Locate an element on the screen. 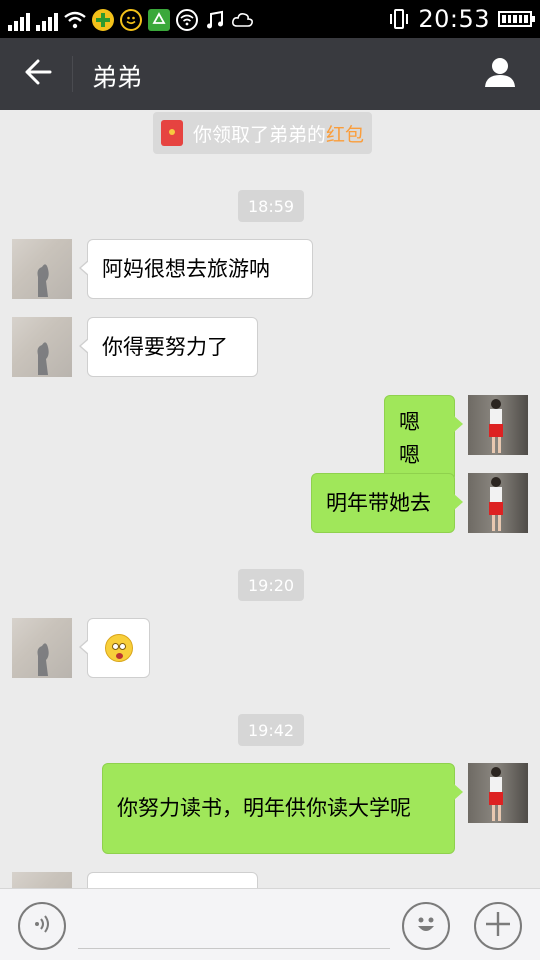  vibrate-icon is located at coordinates (399, 19).